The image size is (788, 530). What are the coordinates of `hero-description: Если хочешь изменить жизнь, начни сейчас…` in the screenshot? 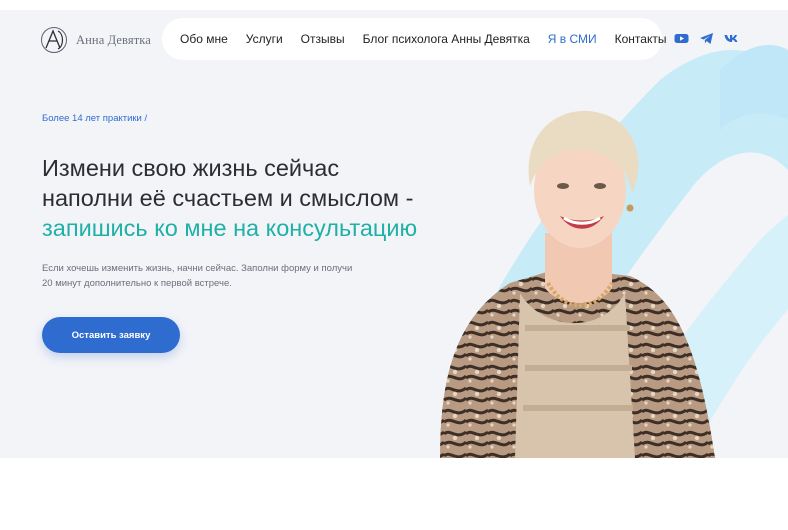 It's located at (197, 276).